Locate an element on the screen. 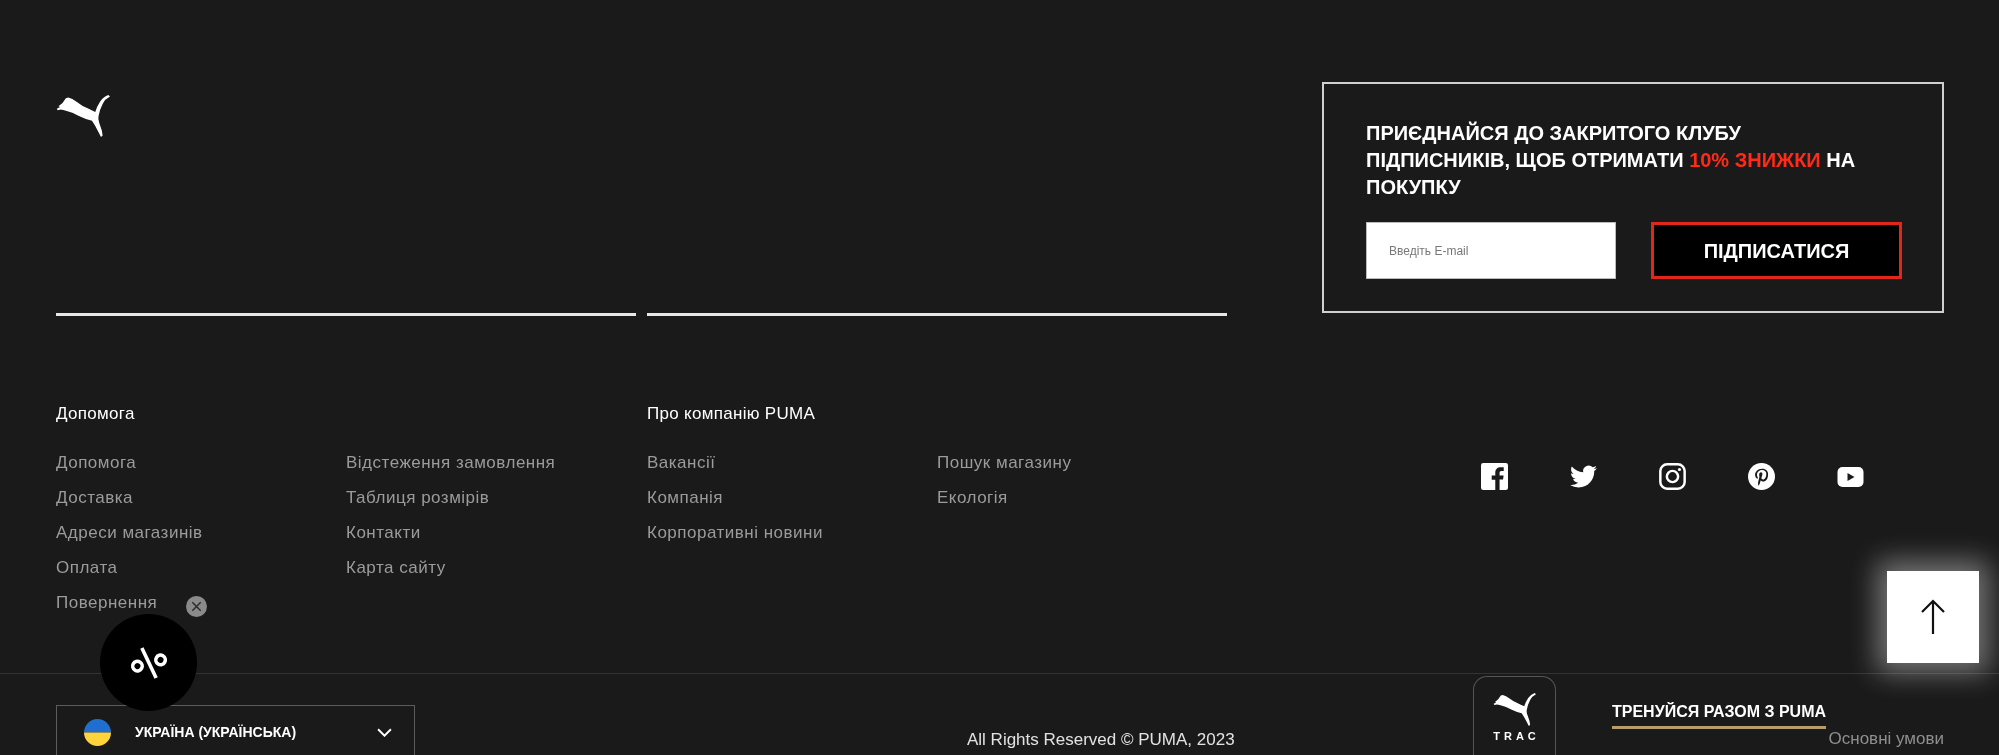  copyright-text: All Rights Reserved © PUMA, 2023 is located at coordinates (1101, 740).